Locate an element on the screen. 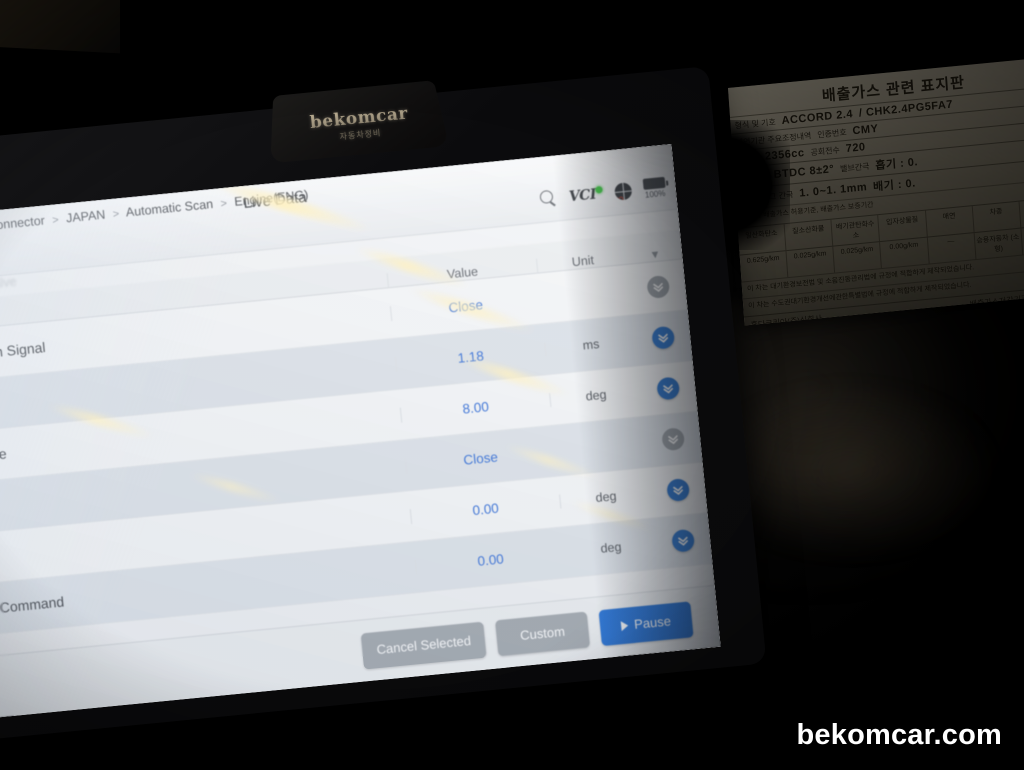  battery-status: 100% is located at coordinates (654, 188).